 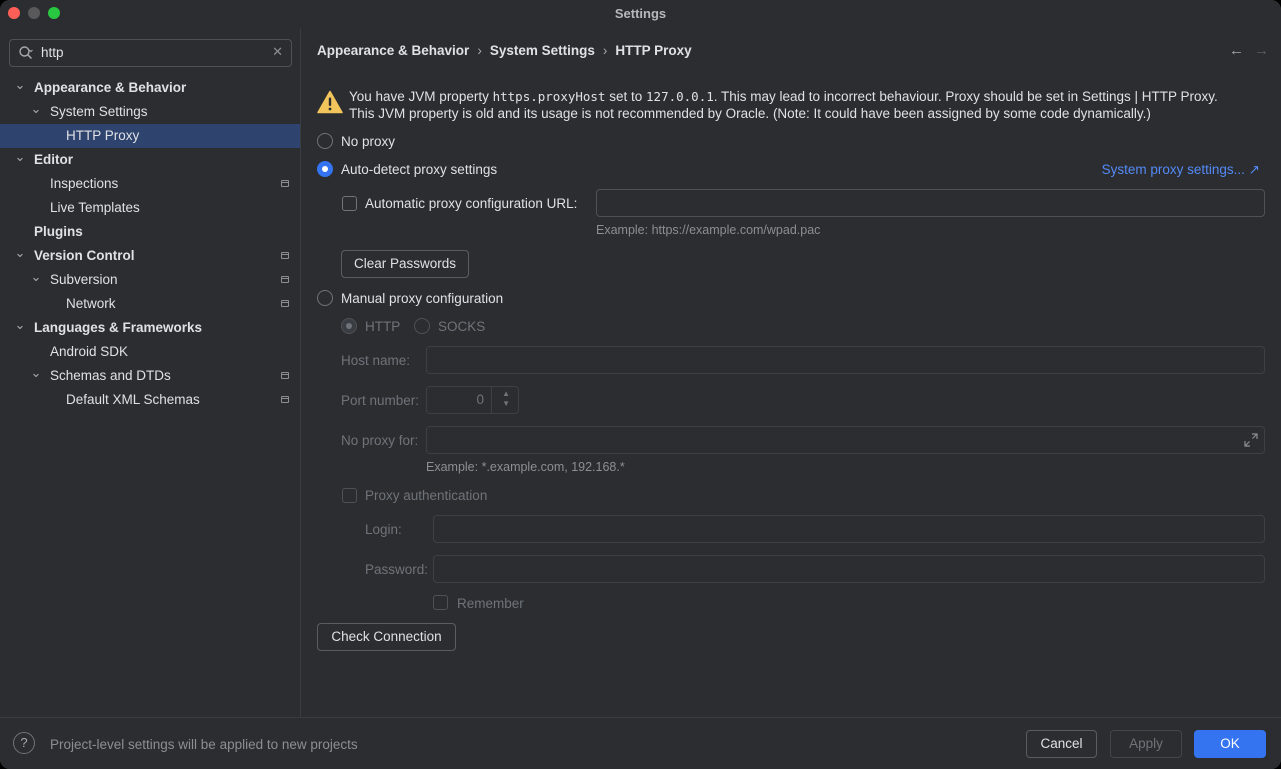 What do you see at coordinates (150, 208) in the screenshot?
I see `sidebar-item-live-templates: Live Templates` at bounding box center [150, 208].